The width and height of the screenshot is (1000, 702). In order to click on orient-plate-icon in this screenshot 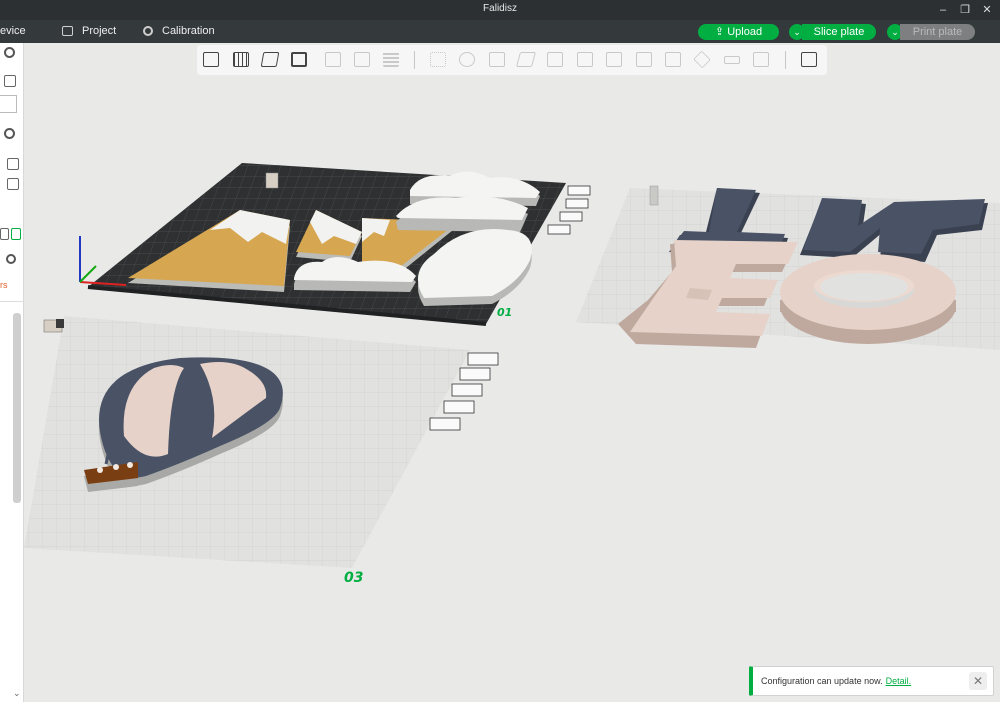, I will do `click(467, 390)`.